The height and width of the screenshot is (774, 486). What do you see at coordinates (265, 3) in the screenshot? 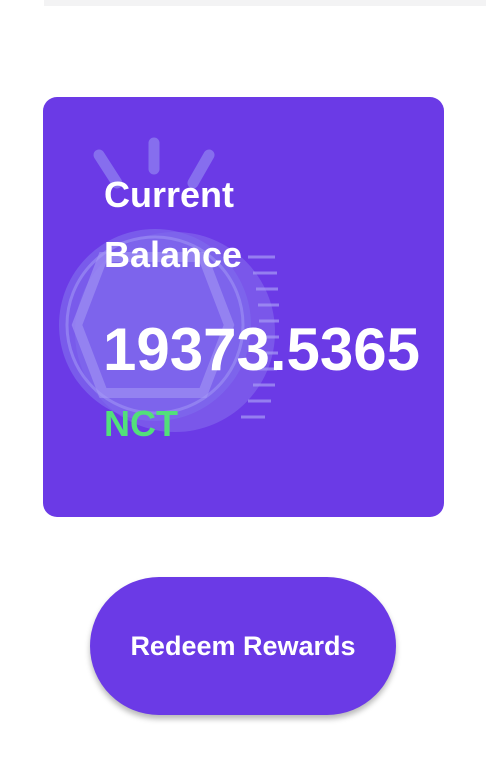
I see `top-divider` at bounding box center [265, 3].